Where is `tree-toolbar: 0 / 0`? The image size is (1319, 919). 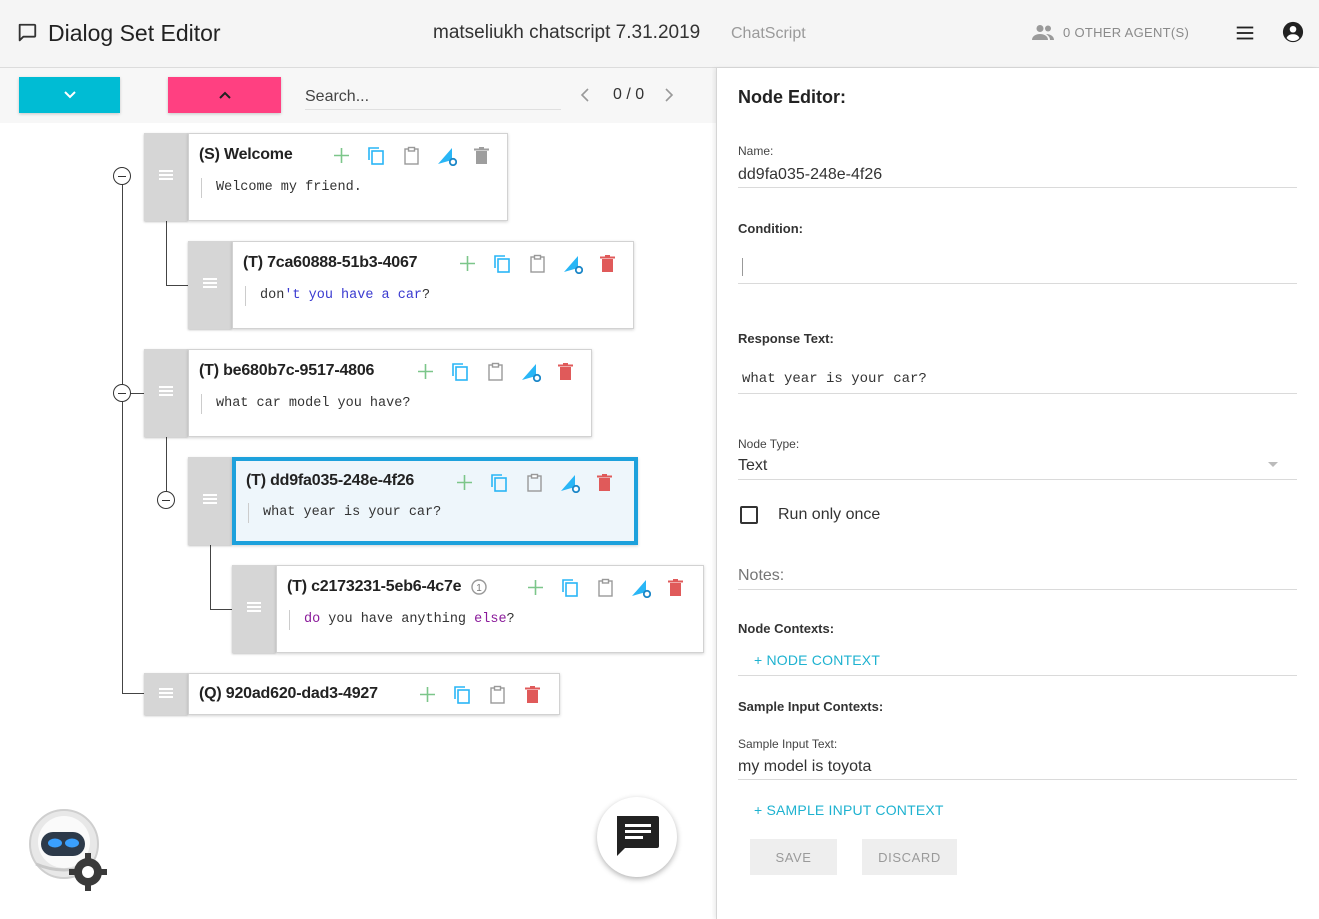 tree-toolbar: 0 / 0 is located at coordinates (358, 95).